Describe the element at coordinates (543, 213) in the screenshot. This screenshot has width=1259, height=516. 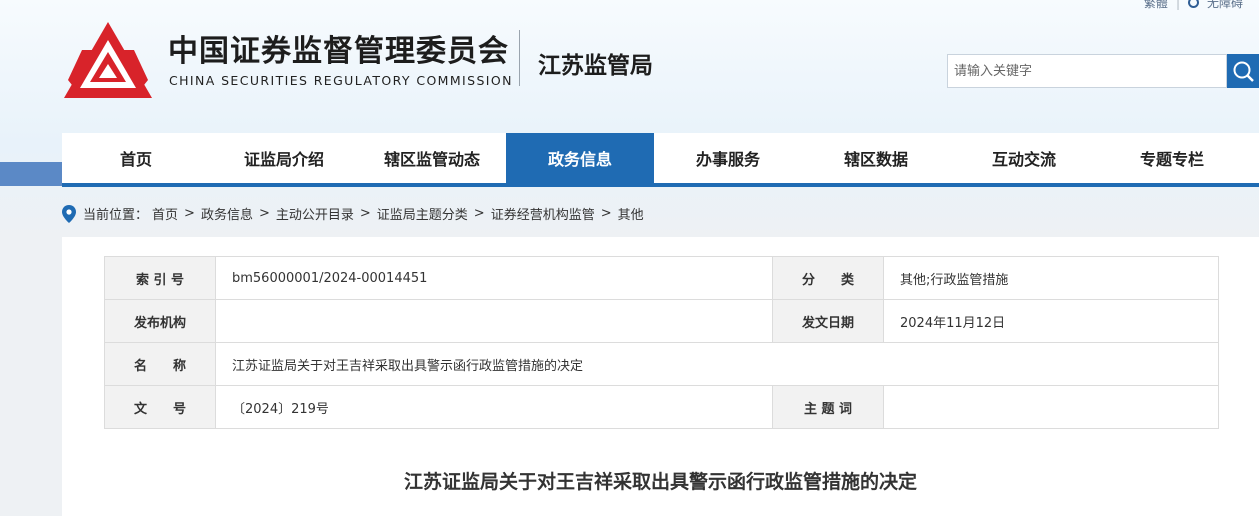
I see `breadcrumb-securities-supervision: 证券经营机构监管` at that location.